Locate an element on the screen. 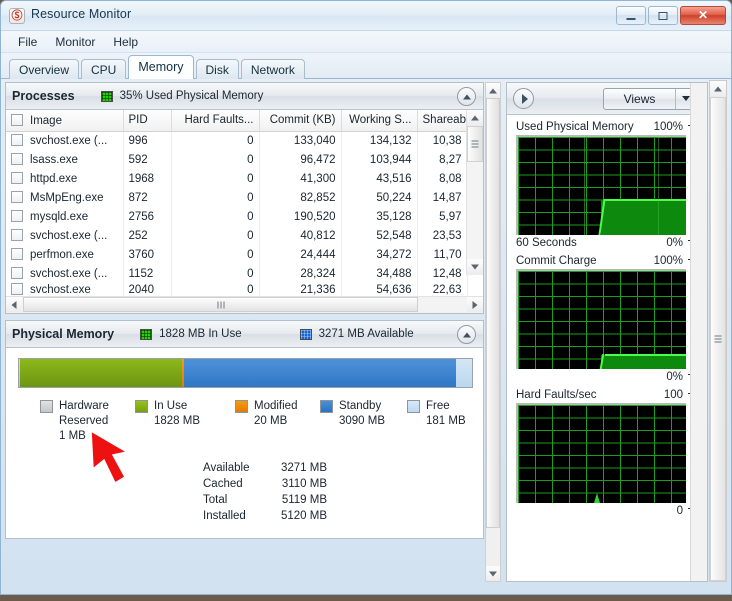 The image size is (732, 601). scroll-right-button is located at coordinates (475, 304).